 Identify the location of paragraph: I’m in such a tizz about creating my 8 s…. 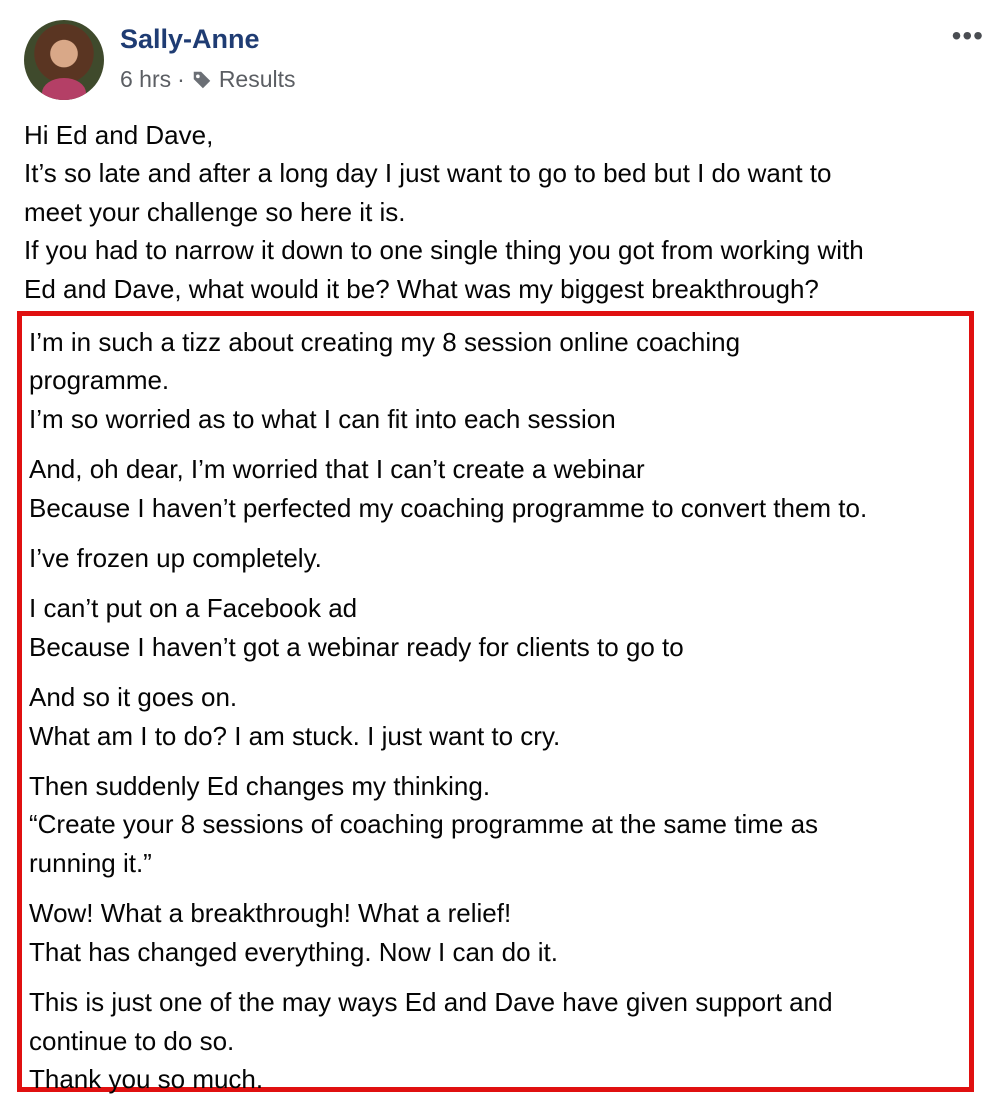
(501, 380).